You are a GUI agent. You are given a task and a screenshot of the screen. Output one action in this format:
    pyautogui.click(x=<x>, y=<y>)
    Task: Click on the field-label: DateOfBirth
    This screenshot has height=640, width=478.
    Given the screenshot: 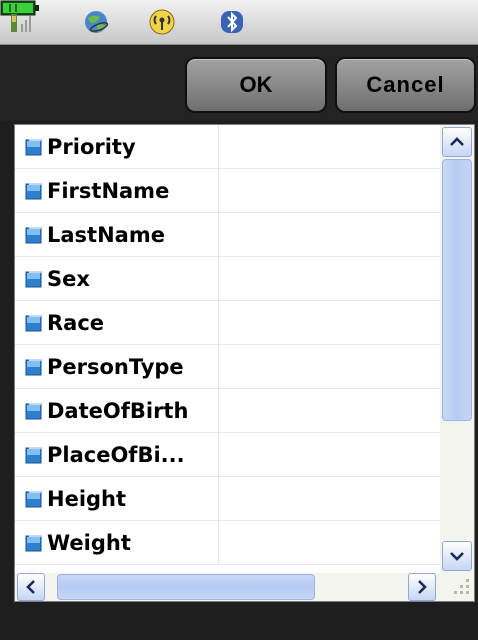 What is the action you would take?
    pyautogui.click(x=118, y=411)
    